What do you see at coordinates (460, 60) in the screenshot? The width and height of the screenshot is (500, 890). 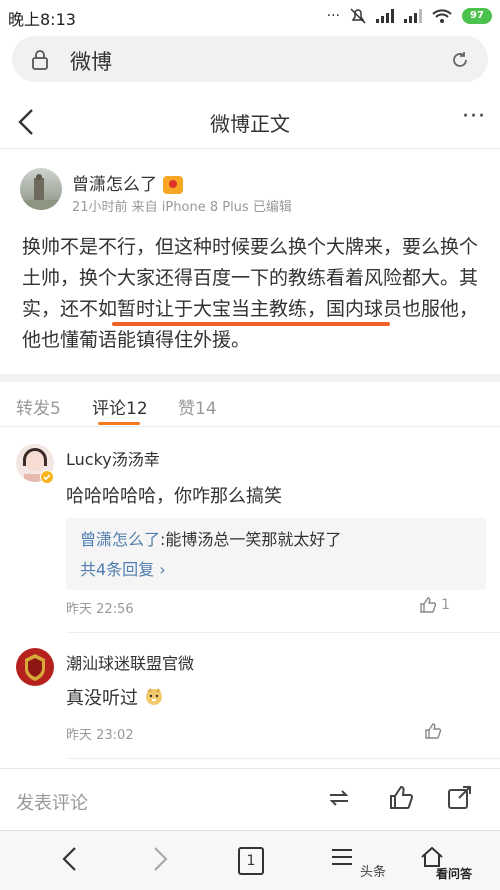 I see `reload-icon` at bounding box center [460, 60].